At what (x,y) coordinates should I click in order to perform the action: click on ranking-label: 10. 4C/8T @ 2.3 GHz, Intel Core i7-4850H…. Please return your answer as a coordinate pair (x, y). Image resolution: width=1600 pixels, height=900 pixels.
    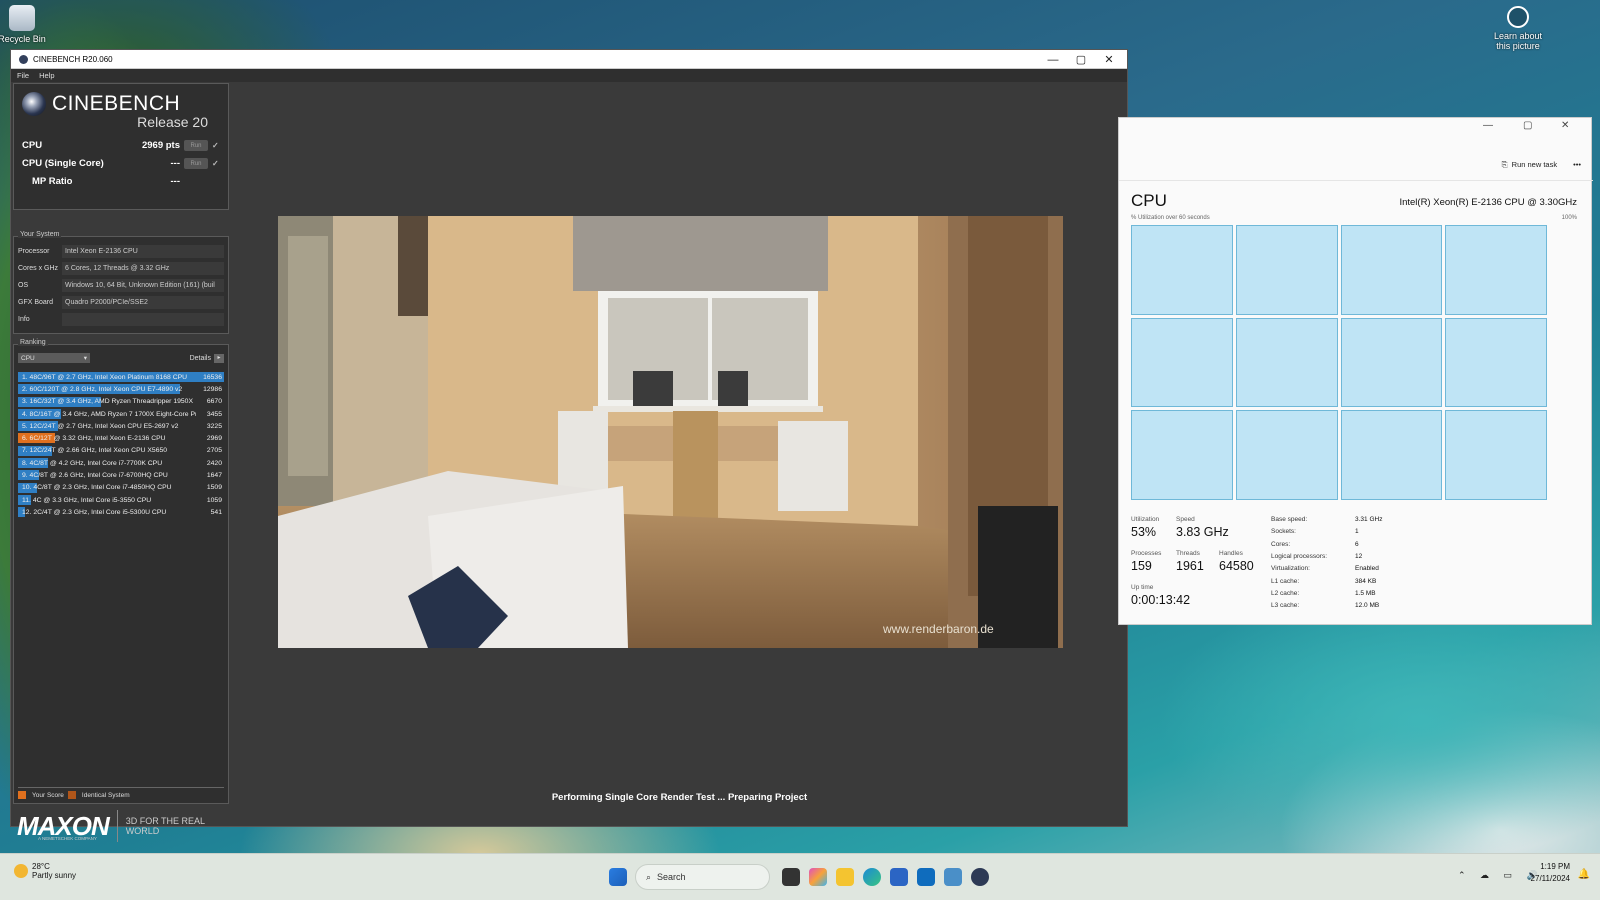
    Looking at the image, I should click on (97, 488).